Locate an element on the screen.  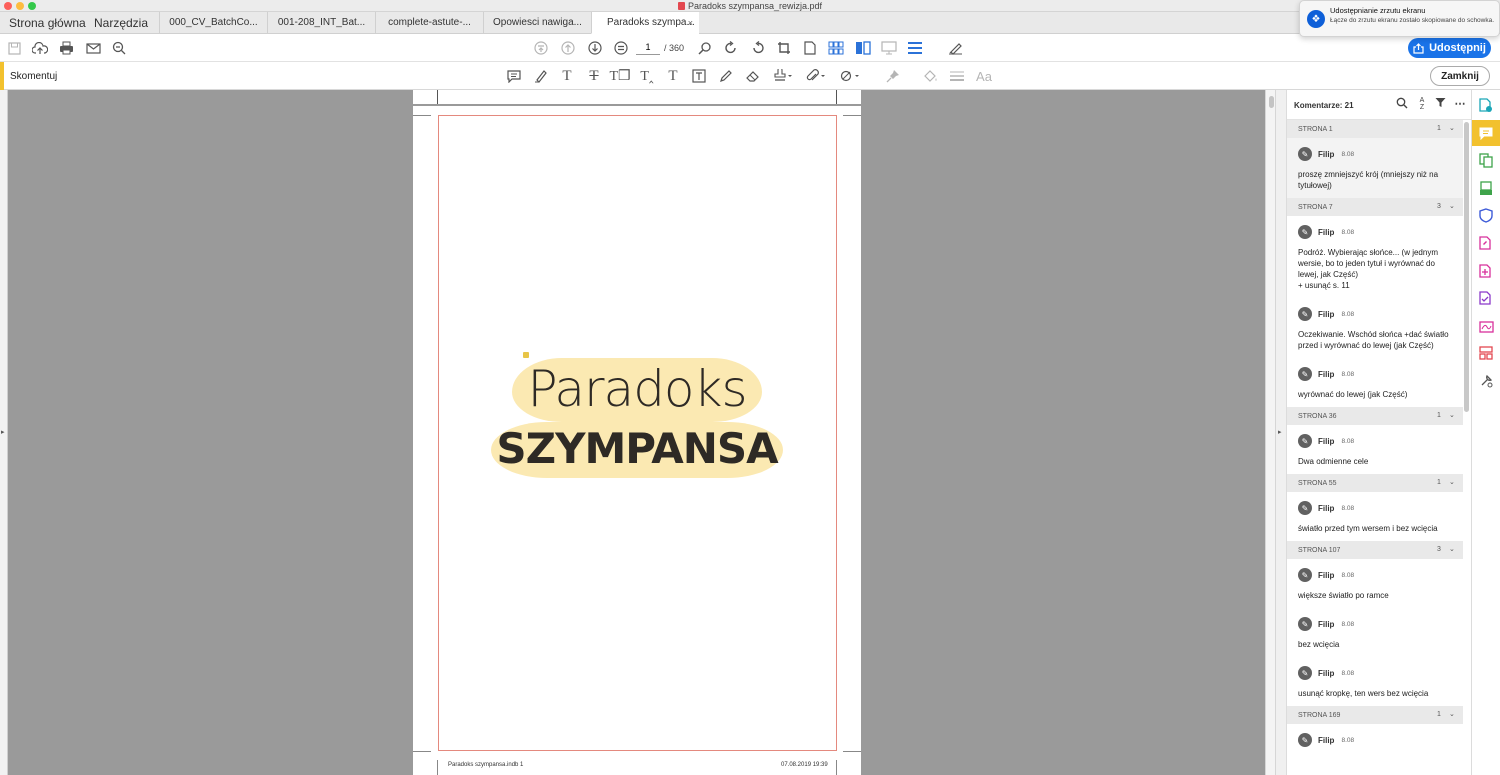
page-group-header: STRONA 36 1 ⌄ is located at coordinates (1375, 416).